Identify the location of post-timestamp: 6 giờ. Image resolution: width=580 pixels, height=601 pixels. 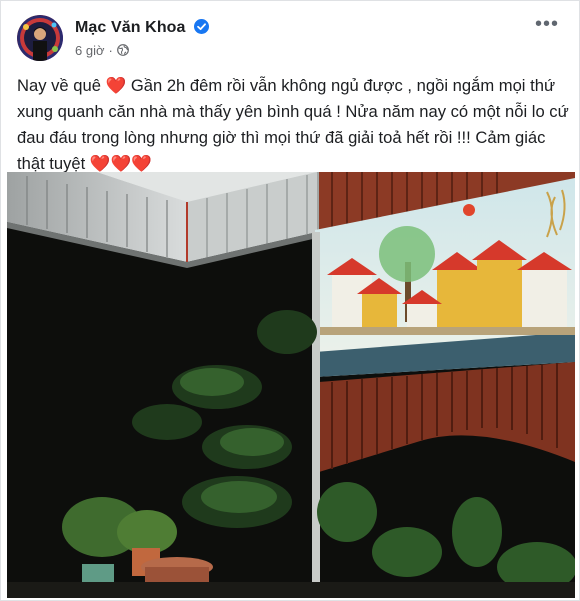
(90, 50).